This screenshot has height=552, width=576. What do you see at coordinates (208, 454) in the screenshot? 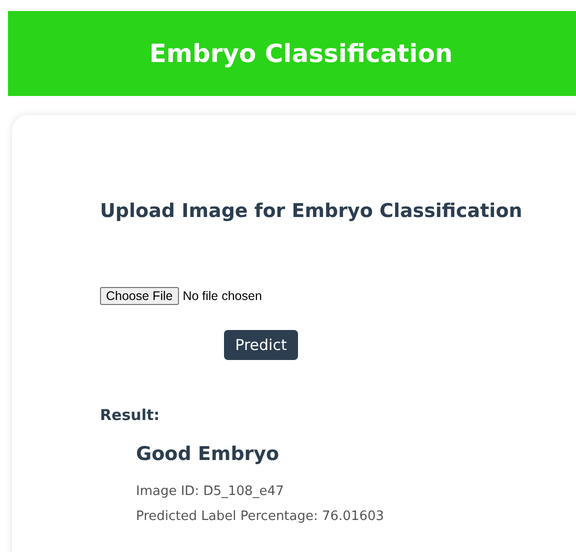
I see `prediction-label: Good Embryo` at bounding box center [208, 454].